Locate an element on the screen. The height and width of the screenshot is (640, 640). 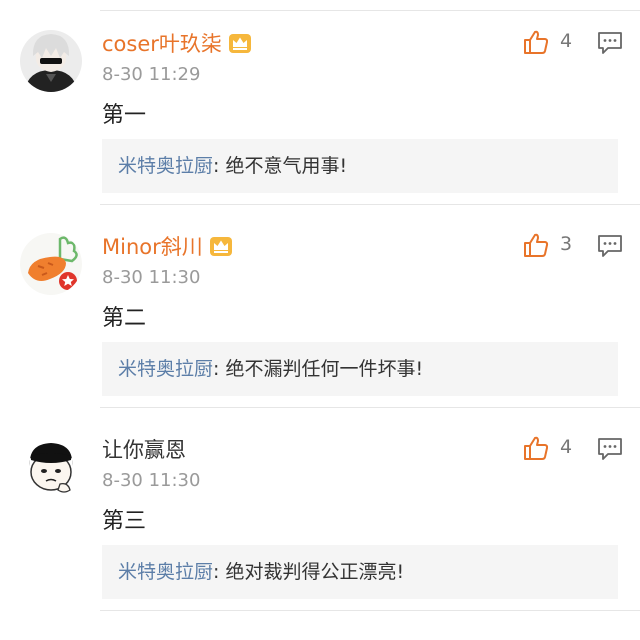
username: 让你赢恩 is located at coordinates (144, 450).